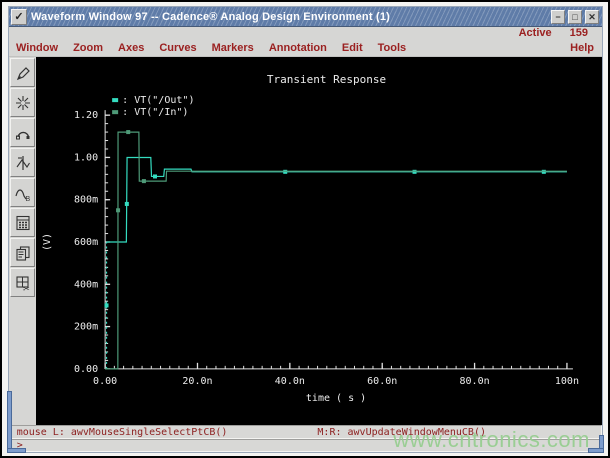  I want to click on y-tick-label: 800m, so click(86, 200).